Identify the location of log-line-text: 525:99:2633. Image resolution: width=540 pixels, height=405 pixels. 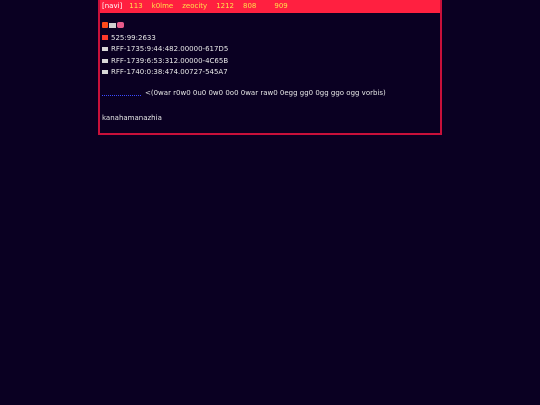
(133, 37).